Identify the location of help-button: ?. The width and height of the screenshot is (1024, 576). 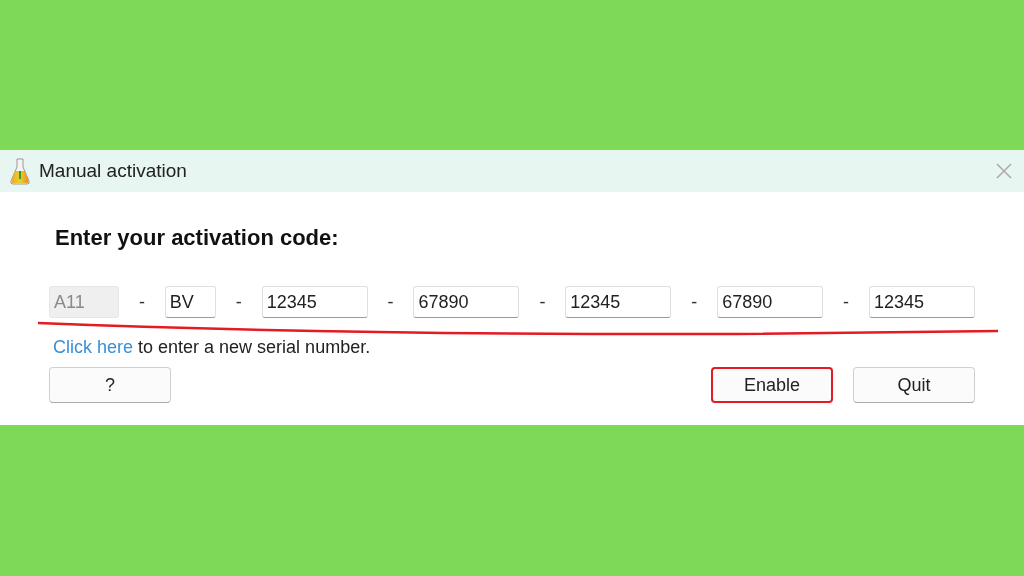
(110, 385).